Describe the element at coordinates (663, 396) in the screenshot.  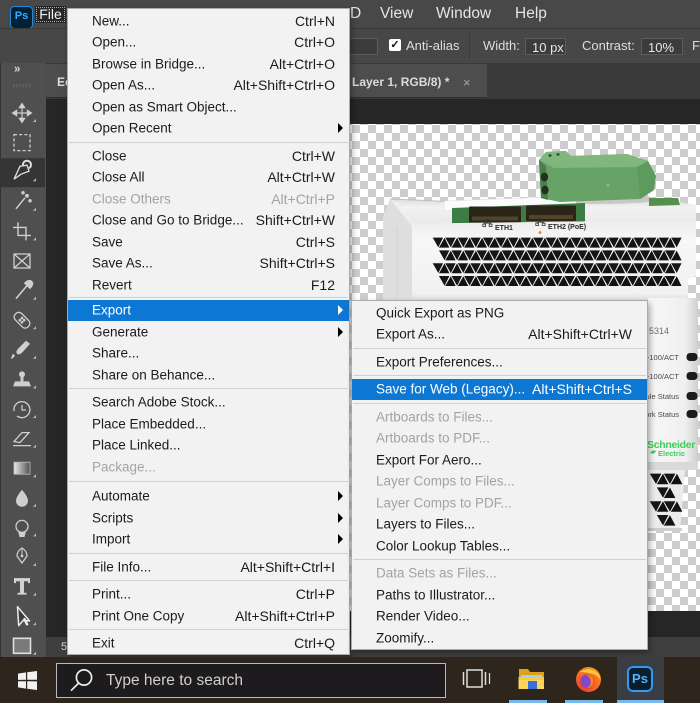
I see `svg-text: ule Status` at that location.